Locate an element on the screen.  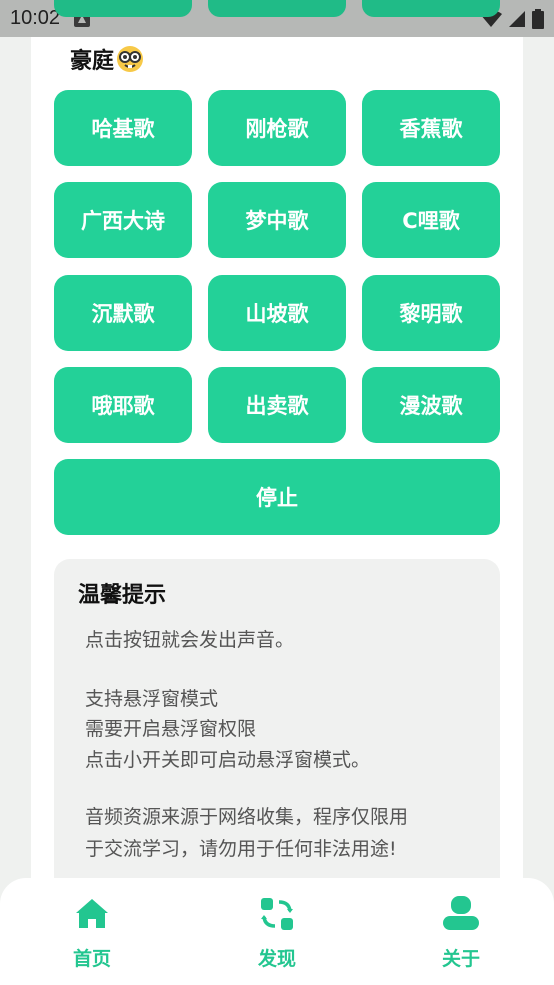
bottom-nav: 首页 发现 关于 is located at coordinates (277, 931).